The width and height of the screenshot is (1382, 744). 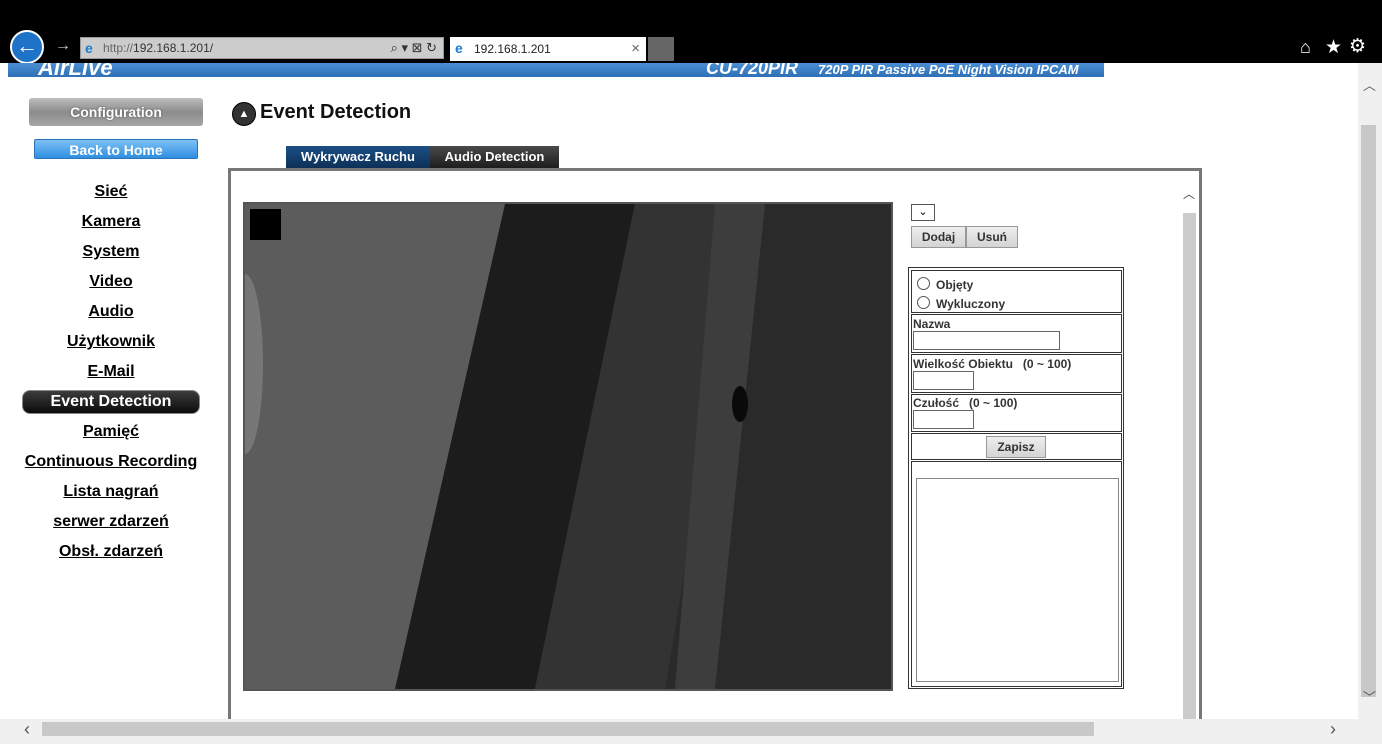 I want to click on url-text: http://192.168.1.201/, so click(x=158, y=48).